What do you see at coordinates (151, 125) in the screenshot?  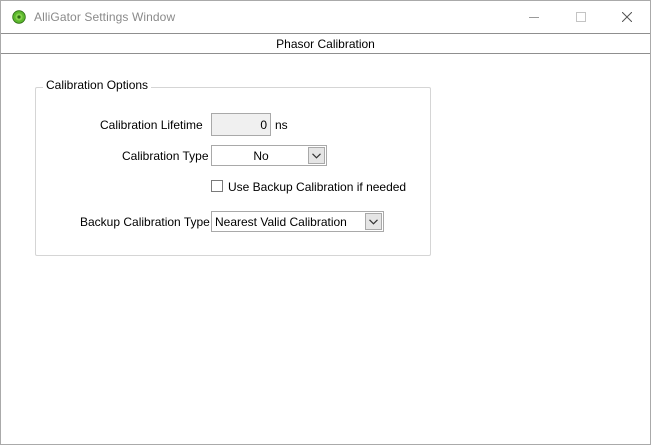 I see `calibration-lifetime-label: Calibration Lifetime` at bounding box center [151, 125].